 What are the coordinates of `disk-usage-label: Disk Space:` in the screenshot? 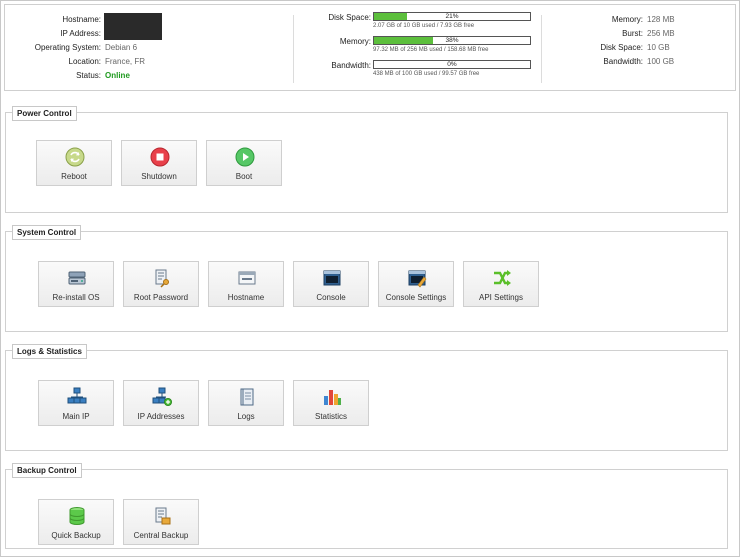 It's located at (349, 17).